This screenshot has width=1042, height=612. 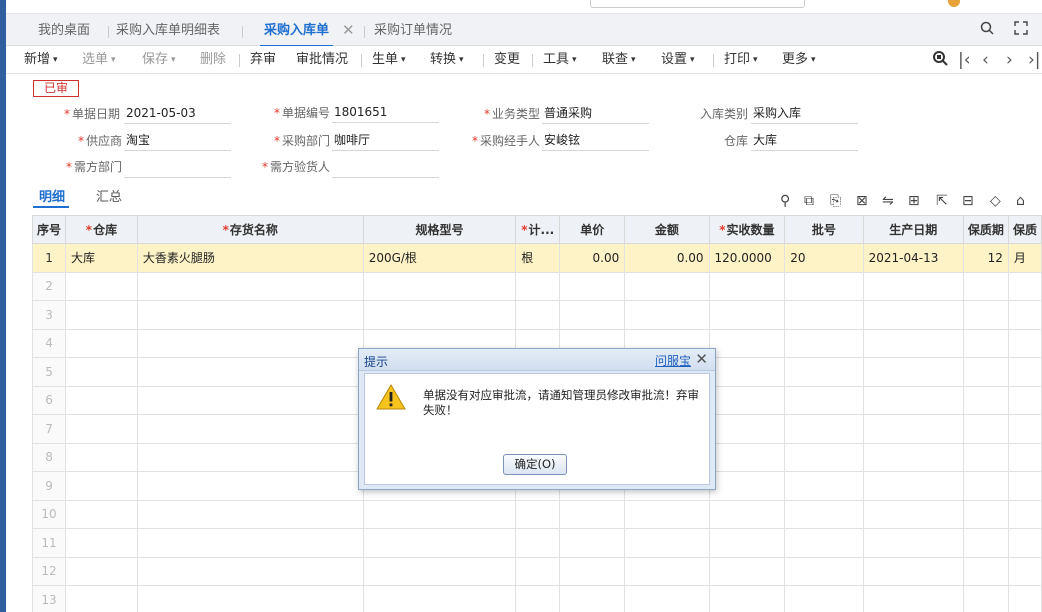 I want to click on cell-item-name: 大香素火腿肠, so click(x=250, y=258).